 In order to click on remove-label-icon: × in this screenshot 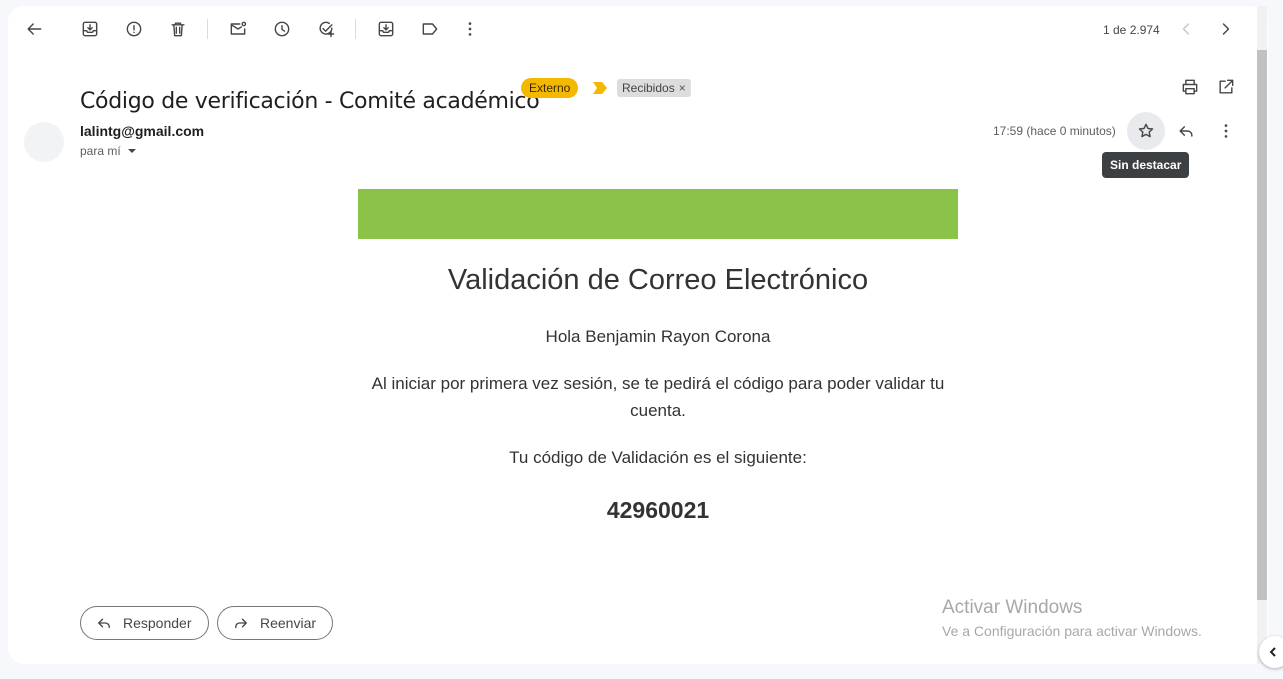, I will do `click(682, 88)`.